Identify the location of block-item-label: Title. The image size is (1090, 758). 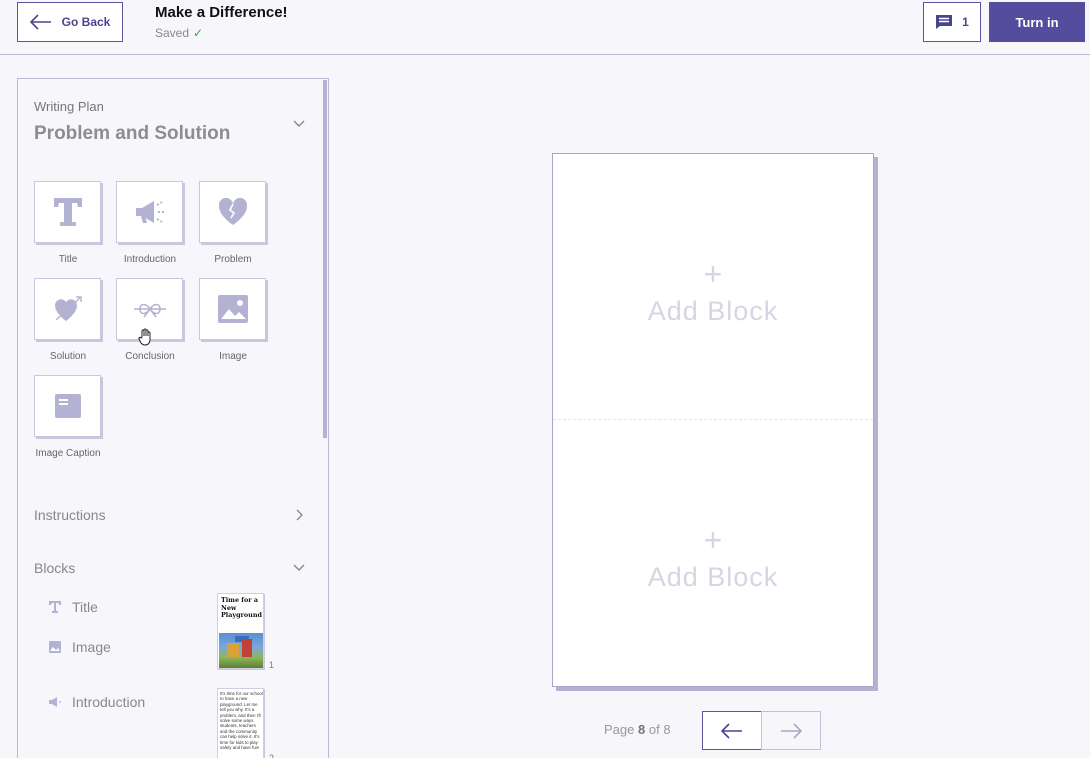
(85, 607).